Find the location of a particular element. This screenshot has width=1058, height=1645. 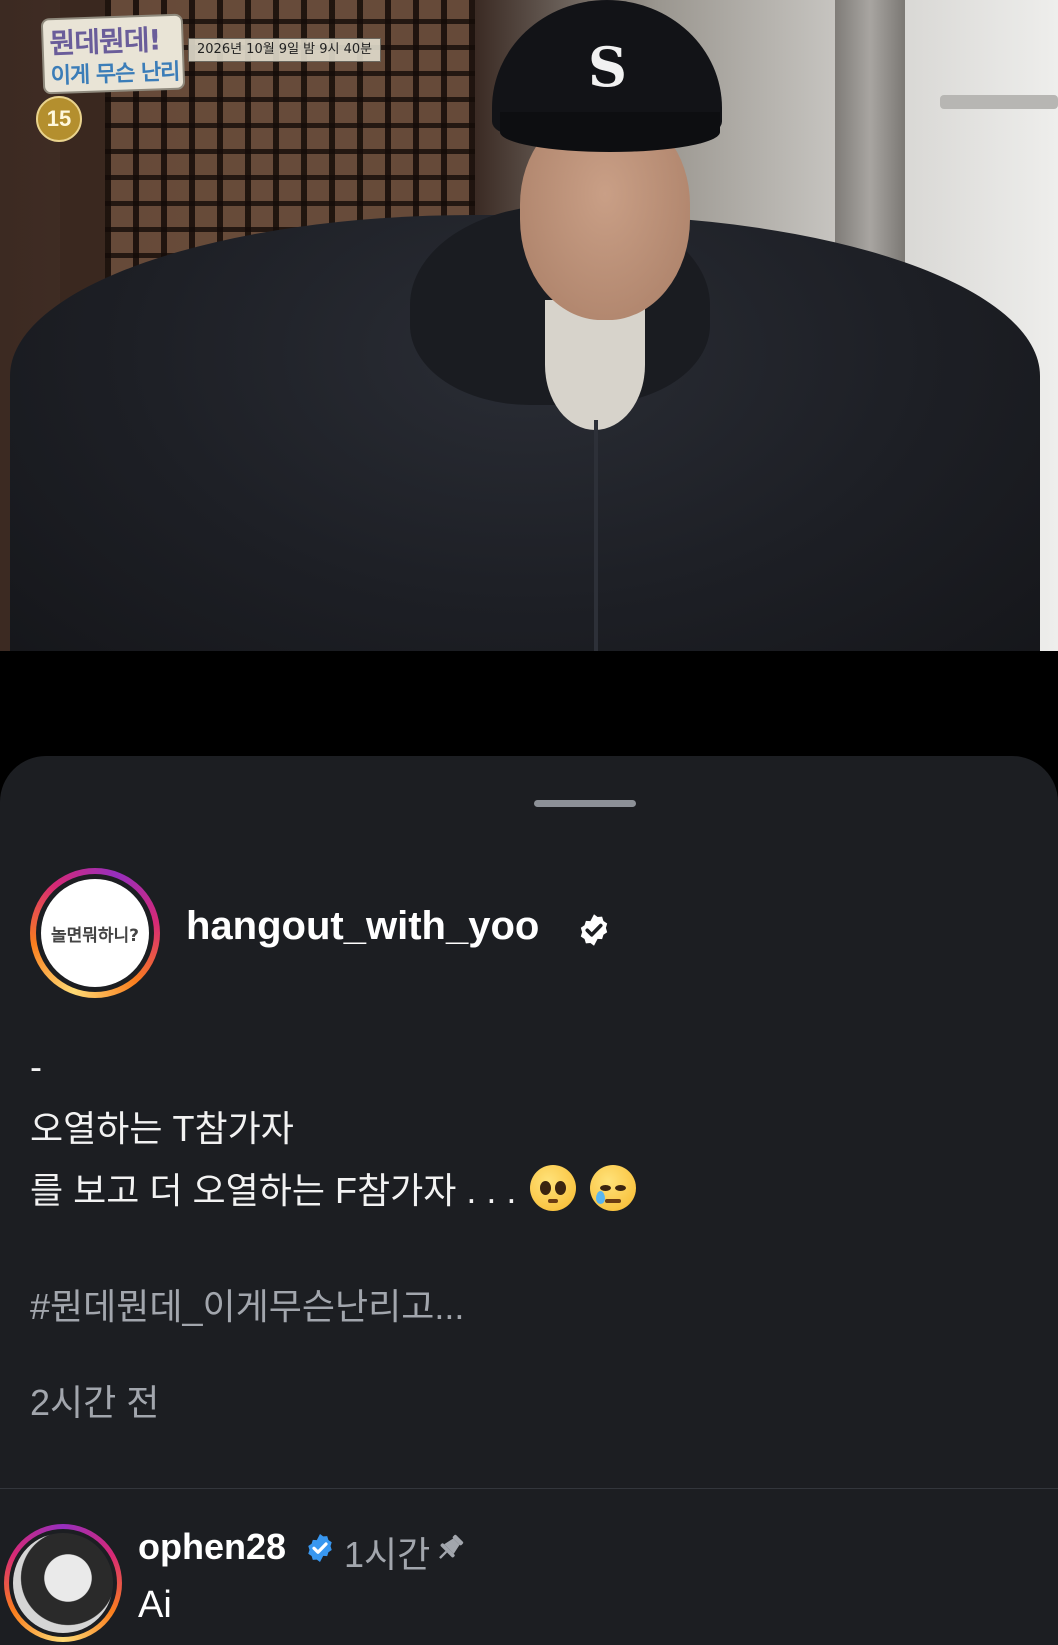

comment-time: 1시간 is located at coordinates (387, 1554).